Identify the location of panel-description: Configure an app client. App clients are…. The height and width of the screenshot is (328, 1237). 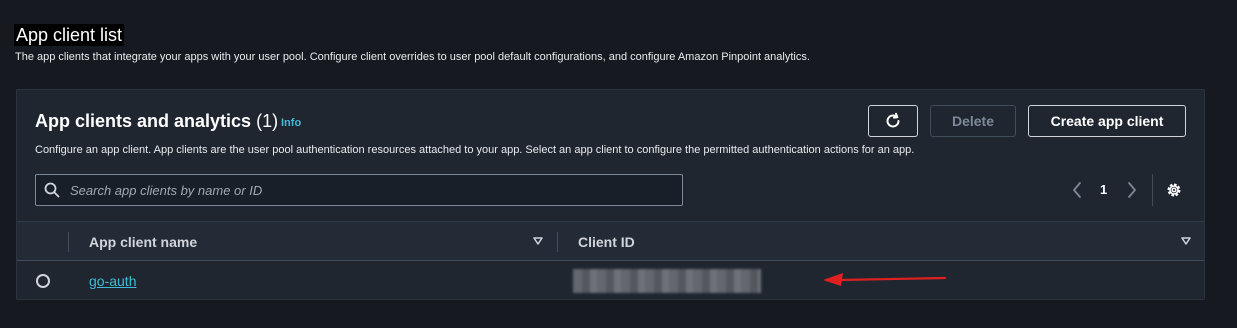
(475, 150).